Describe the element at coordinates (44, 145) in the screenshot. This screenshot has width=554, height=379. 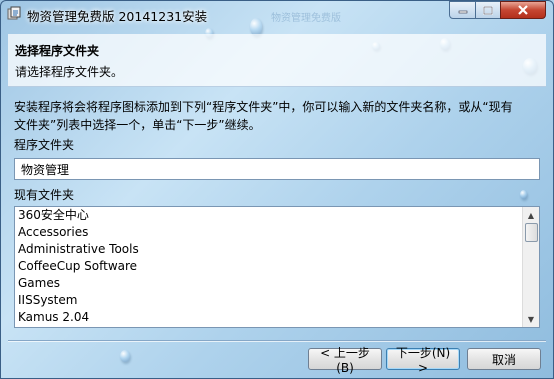
I see `program-folder-label: 程序文件夹` at that location.